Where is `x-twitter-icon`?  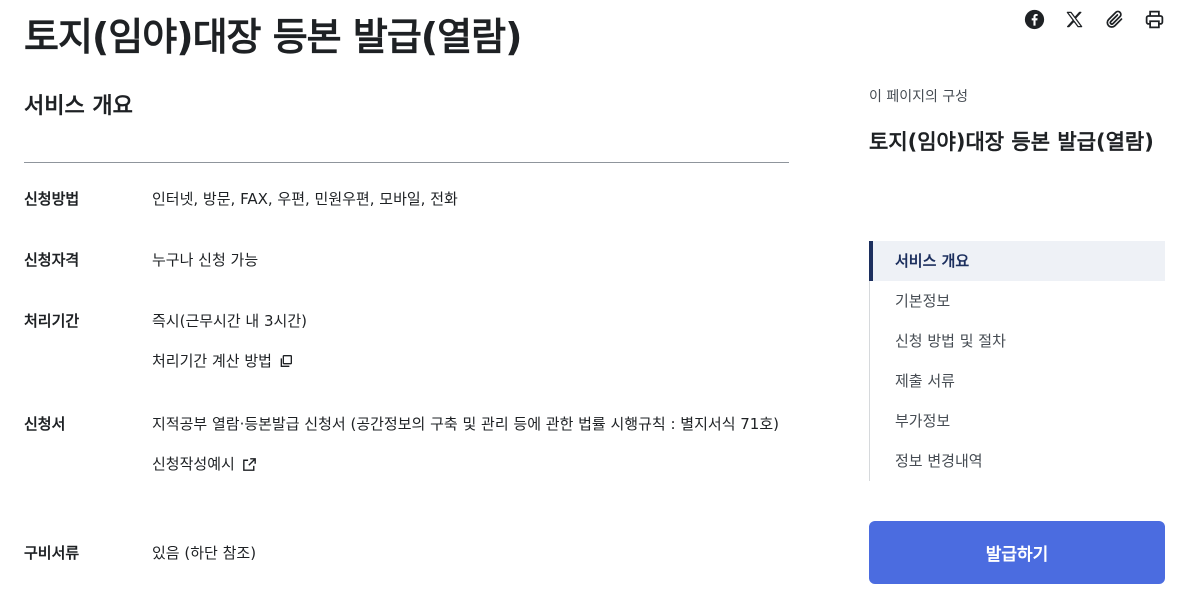 x-twitter-icon is located at coordinates (1074, 19).